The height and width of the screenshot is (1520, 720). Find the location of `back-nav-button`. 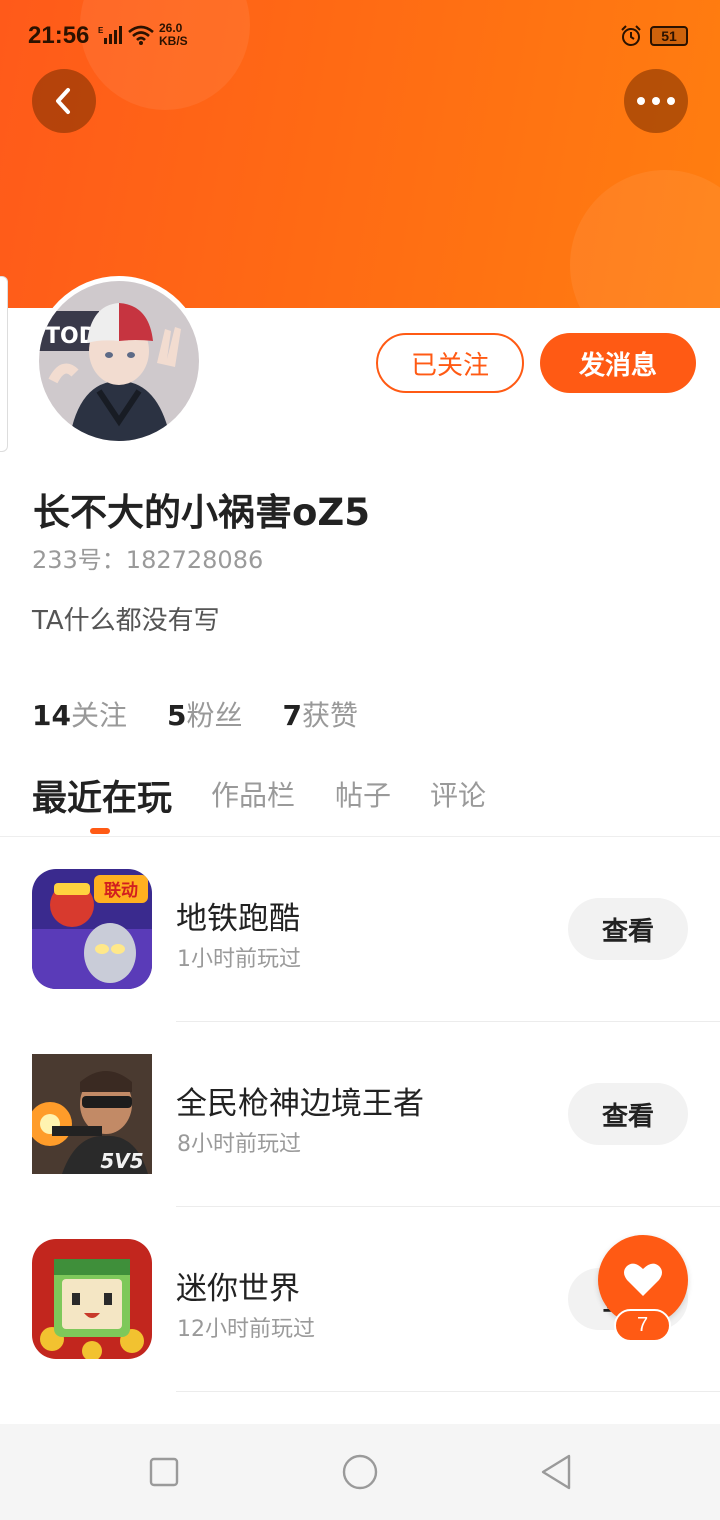

back-nav-button is located at coordinates (556, 1472).